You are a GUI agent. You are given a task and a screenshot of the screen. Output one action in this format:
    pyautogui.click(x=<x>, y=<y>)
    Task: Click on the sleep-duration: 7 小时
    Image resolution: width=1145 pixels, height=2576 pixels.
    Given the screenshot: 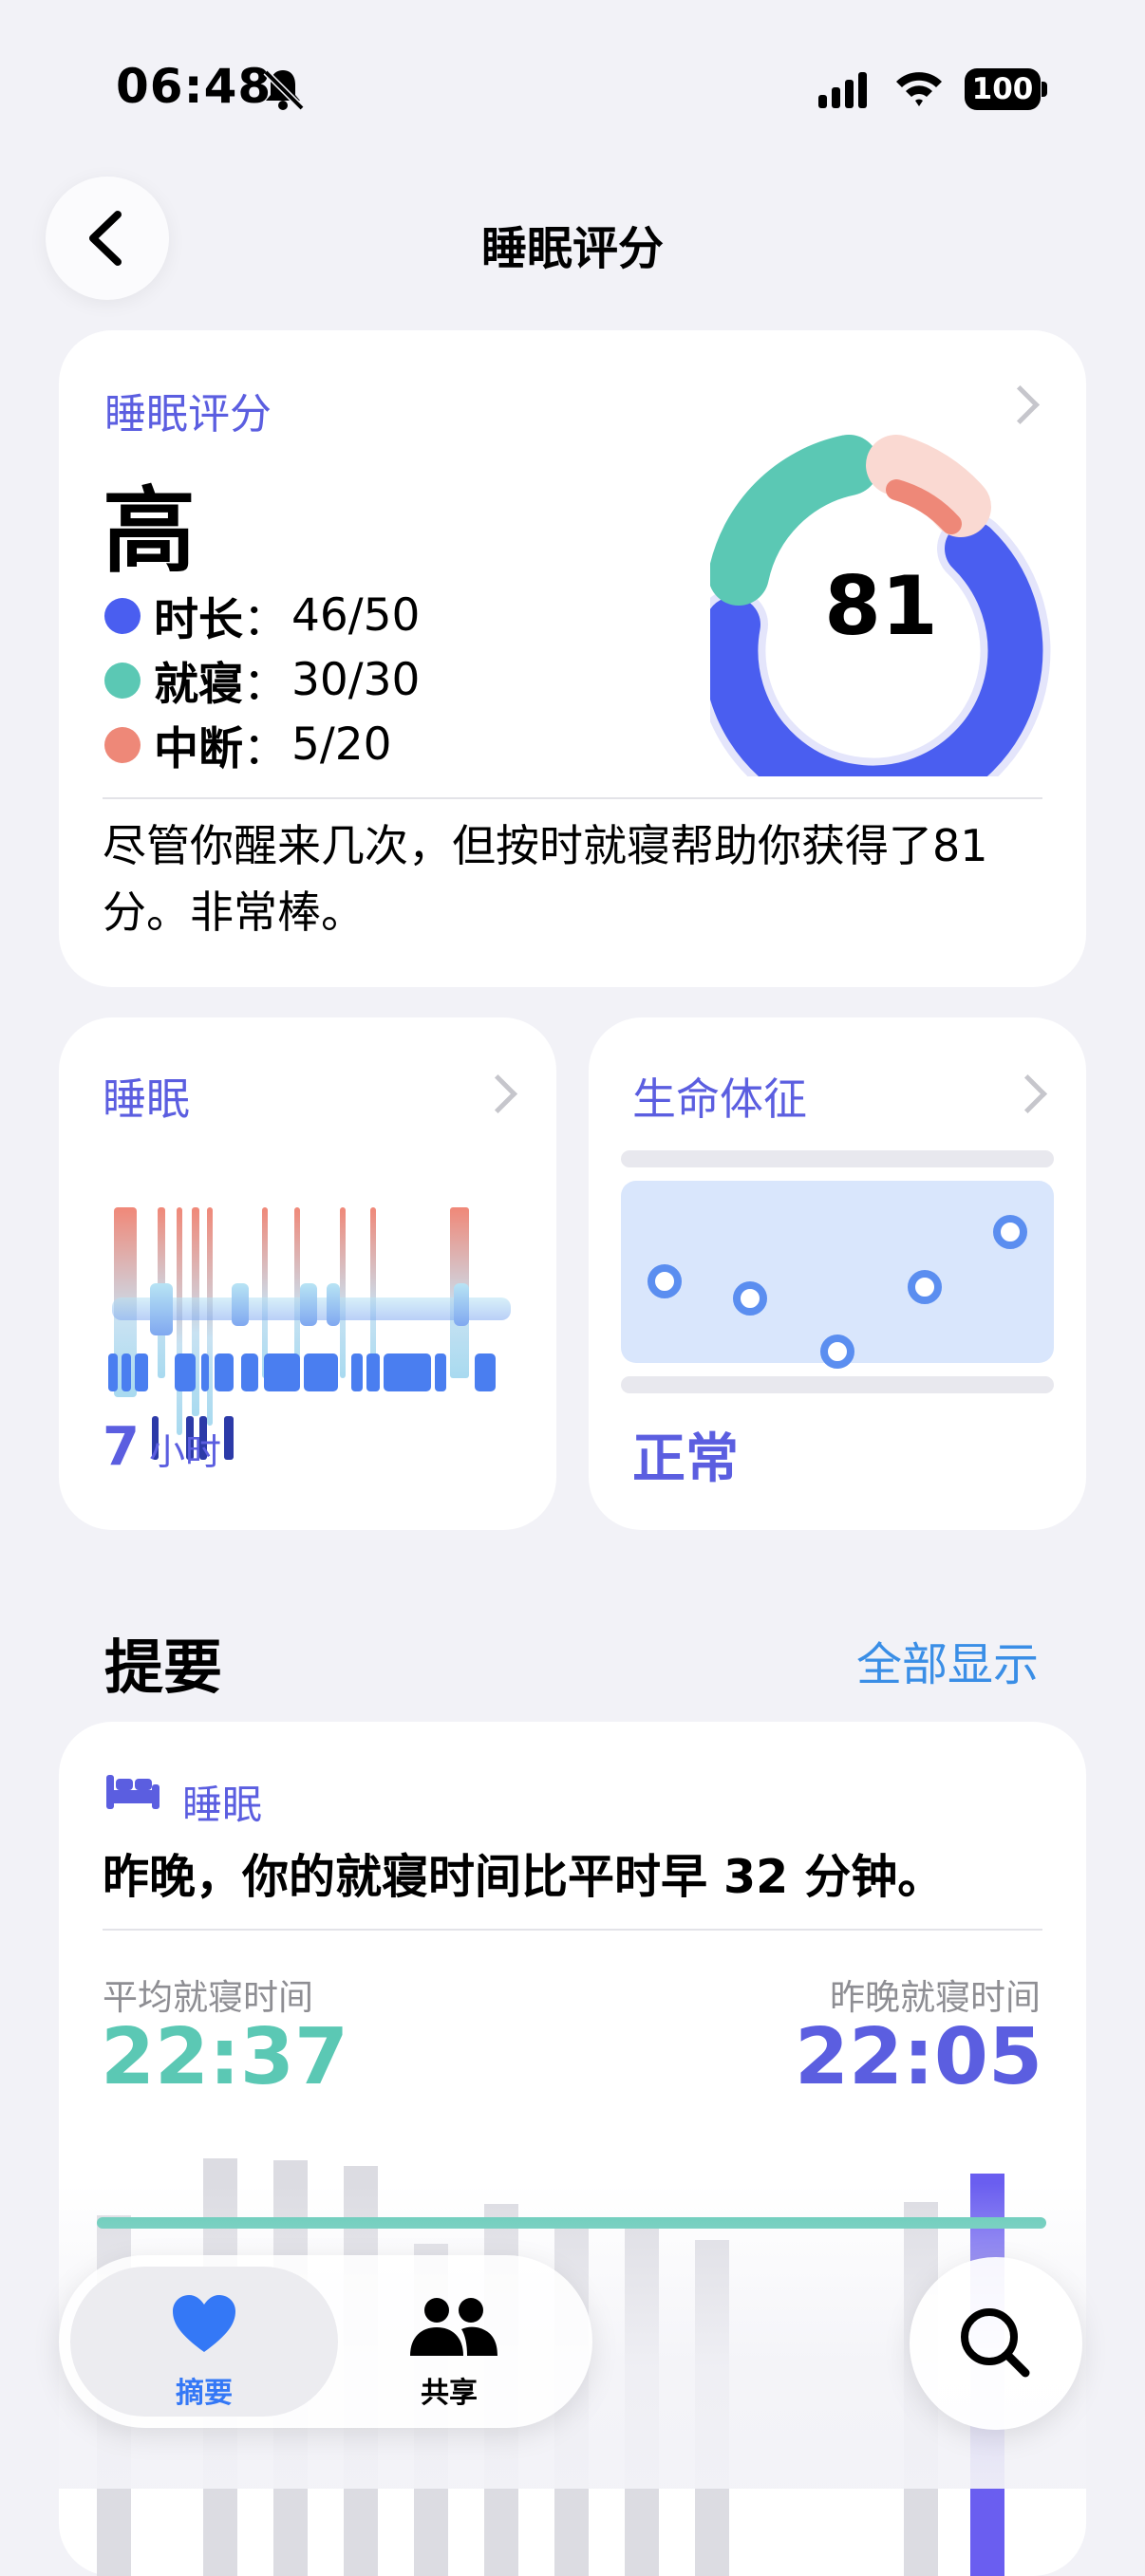 What is the action you would take?
    pyautogui.click(x=162, y=1447)
    